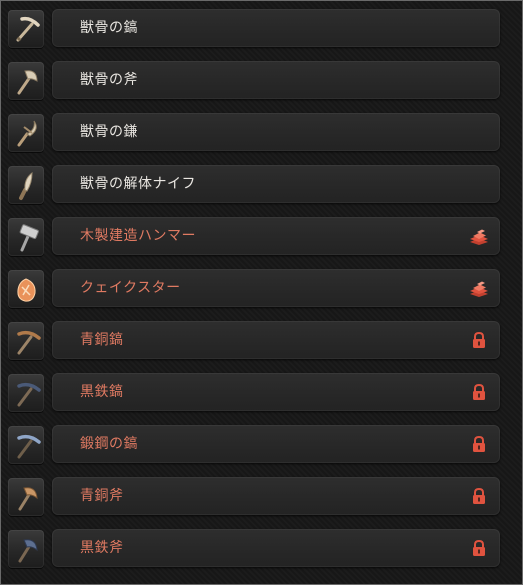 The image size is (523, 585). Describe the element at coordinates (138, 184) in the screenshot. I see `recipe-label: 獣骨の解体ナイフ` at that location.